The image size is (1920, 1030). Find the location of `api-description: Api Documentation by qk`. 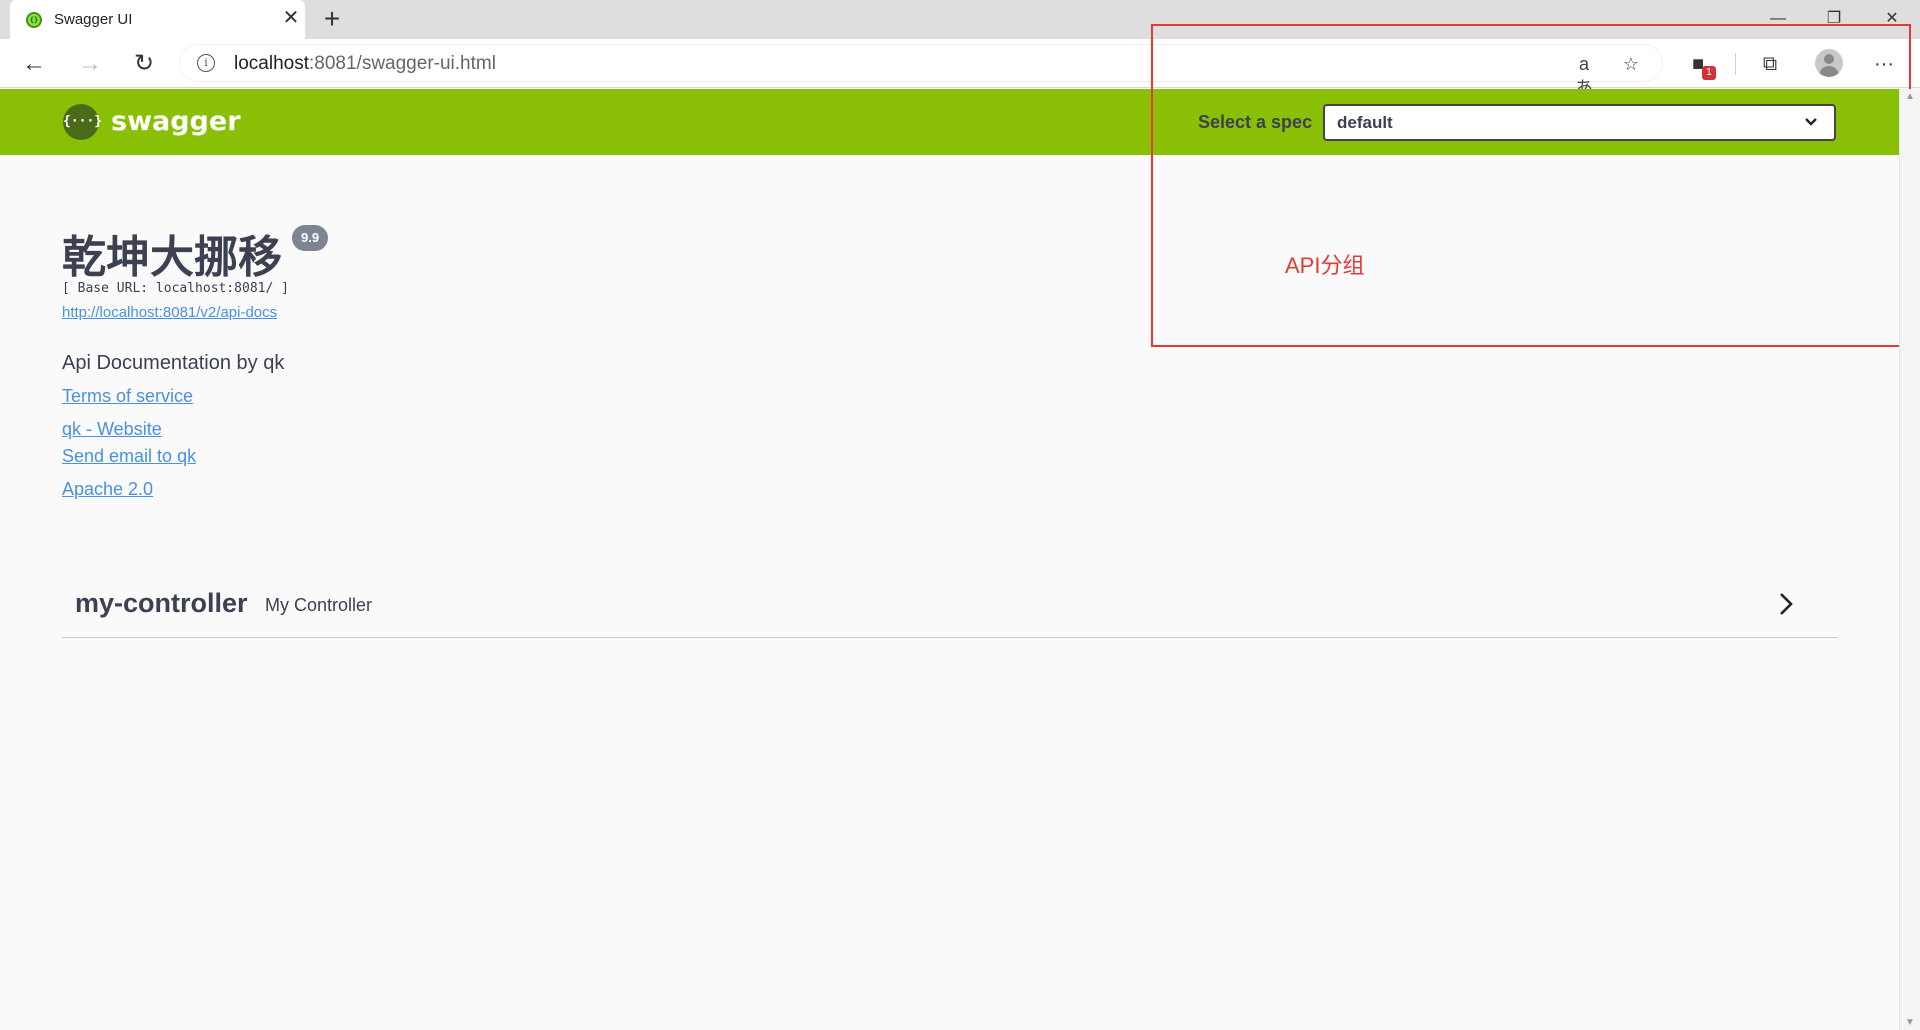

api-description: Api Documentation by qk is located at coordinates (173, 363).